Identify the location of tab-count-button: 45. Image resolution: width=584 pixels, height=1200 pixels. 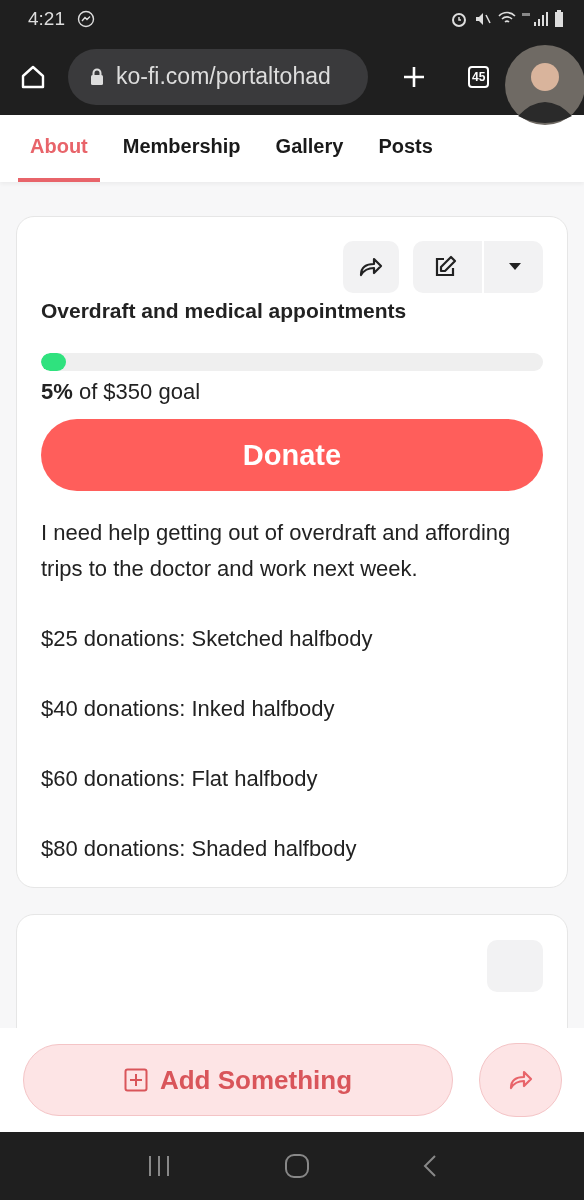
(479, 76).